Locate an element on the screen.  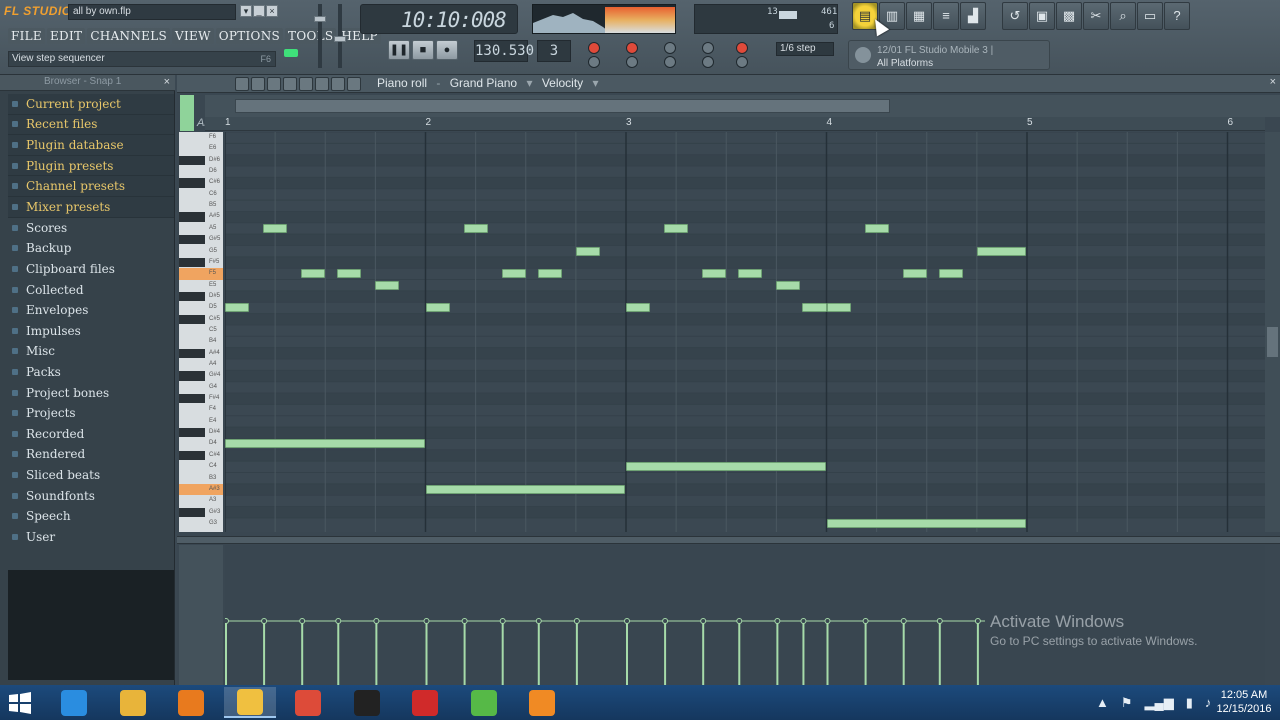
note-c4 is located at coordinates (726, 467).